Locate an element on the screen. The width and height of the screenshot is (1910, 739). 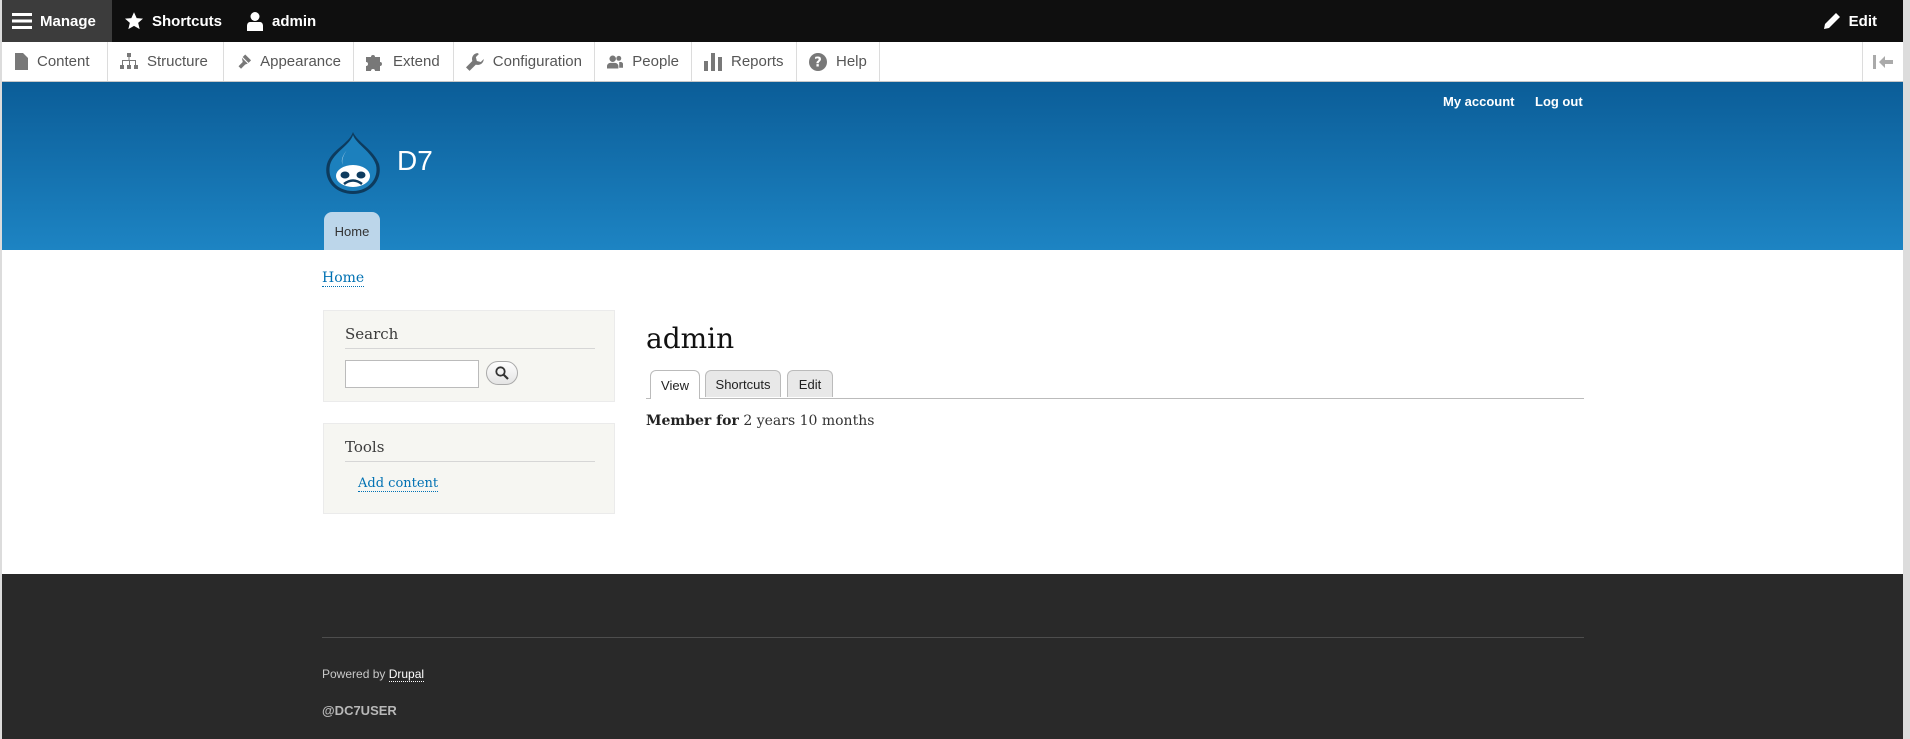
tray-item-reports: Reports is located at coordinates (744, 61).